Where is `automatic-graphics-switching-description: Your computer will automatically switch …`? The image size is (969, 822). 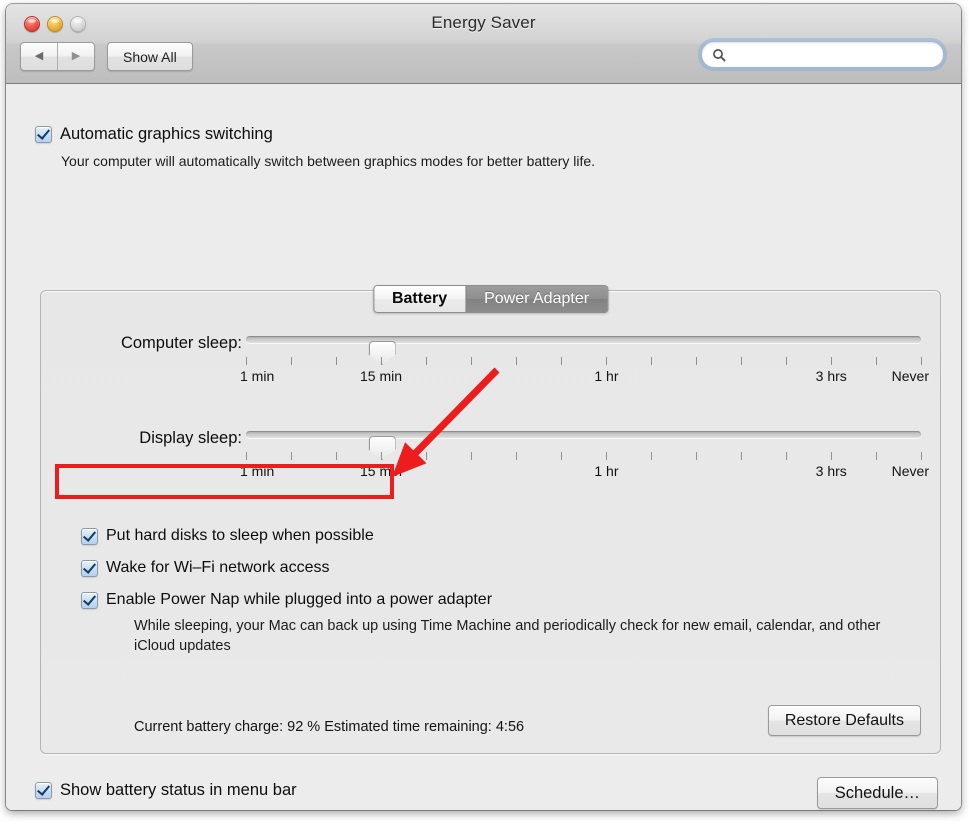
automatic-graphics-switching-description: Your computer will automatically switch … is located at coordinates (328, 161).